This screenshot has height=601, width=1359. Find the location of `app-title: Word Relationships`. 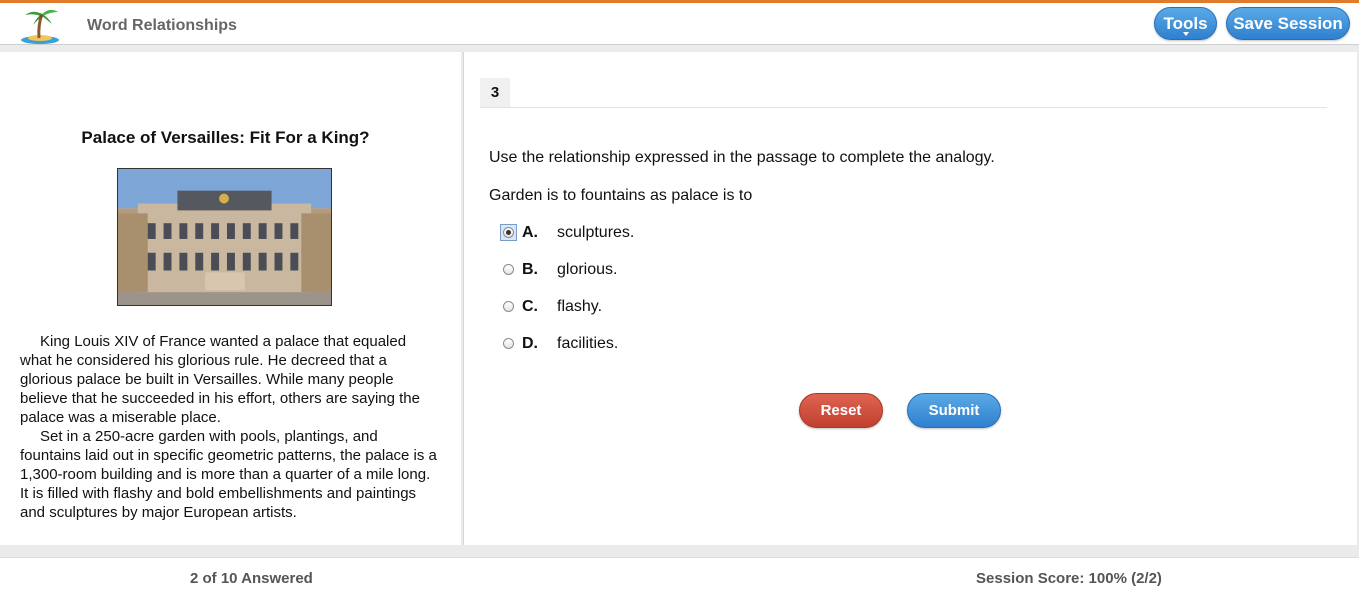

app-title: Word Relationships is located at coordinates (162, 25).